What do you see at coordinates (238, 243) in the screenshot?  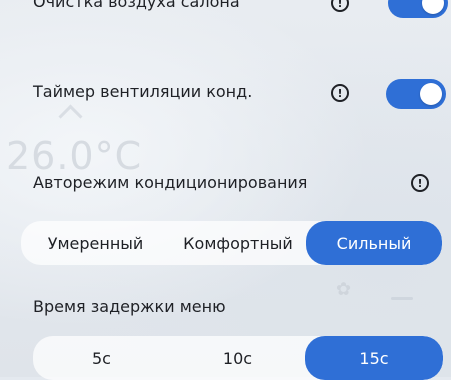 I see `mode-option-comfort: Комфортный` at bounding box center [238, 243].